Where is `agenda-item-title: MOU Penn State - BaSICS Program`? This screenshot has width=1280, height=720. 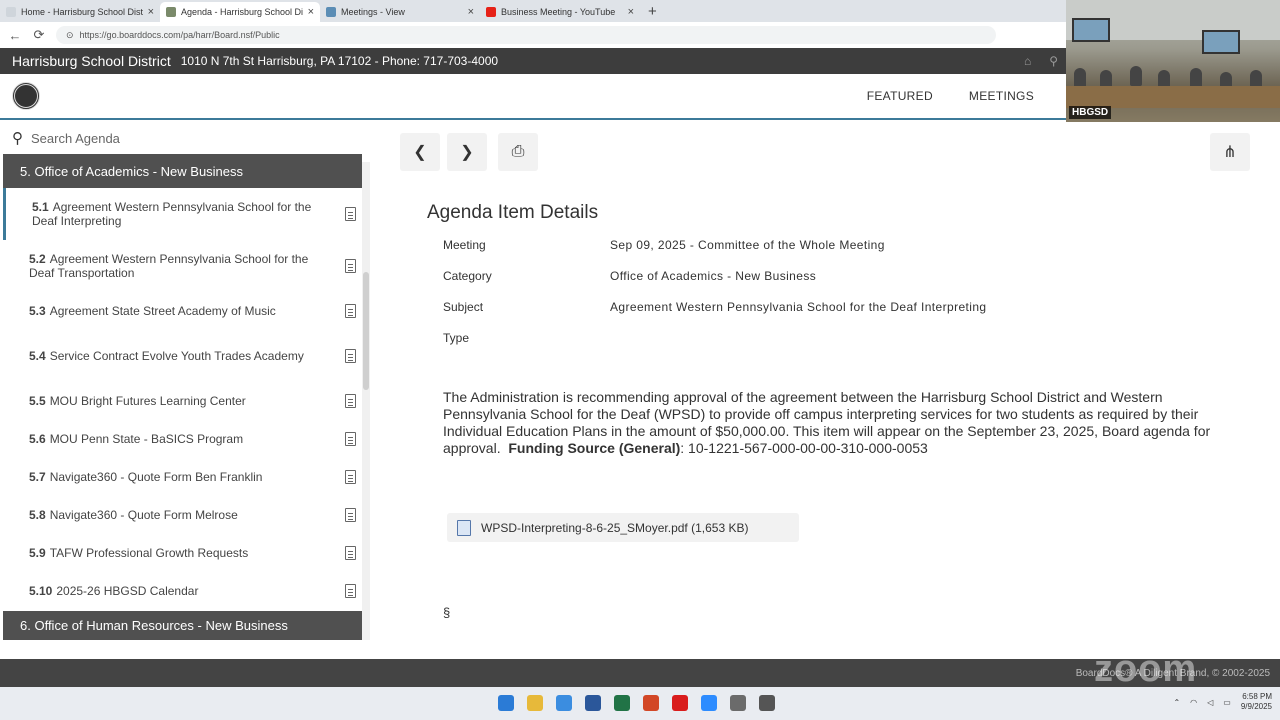
agenda-item-title: MOU Penn State - BaSICS Program is located at coordinates (146, 439).